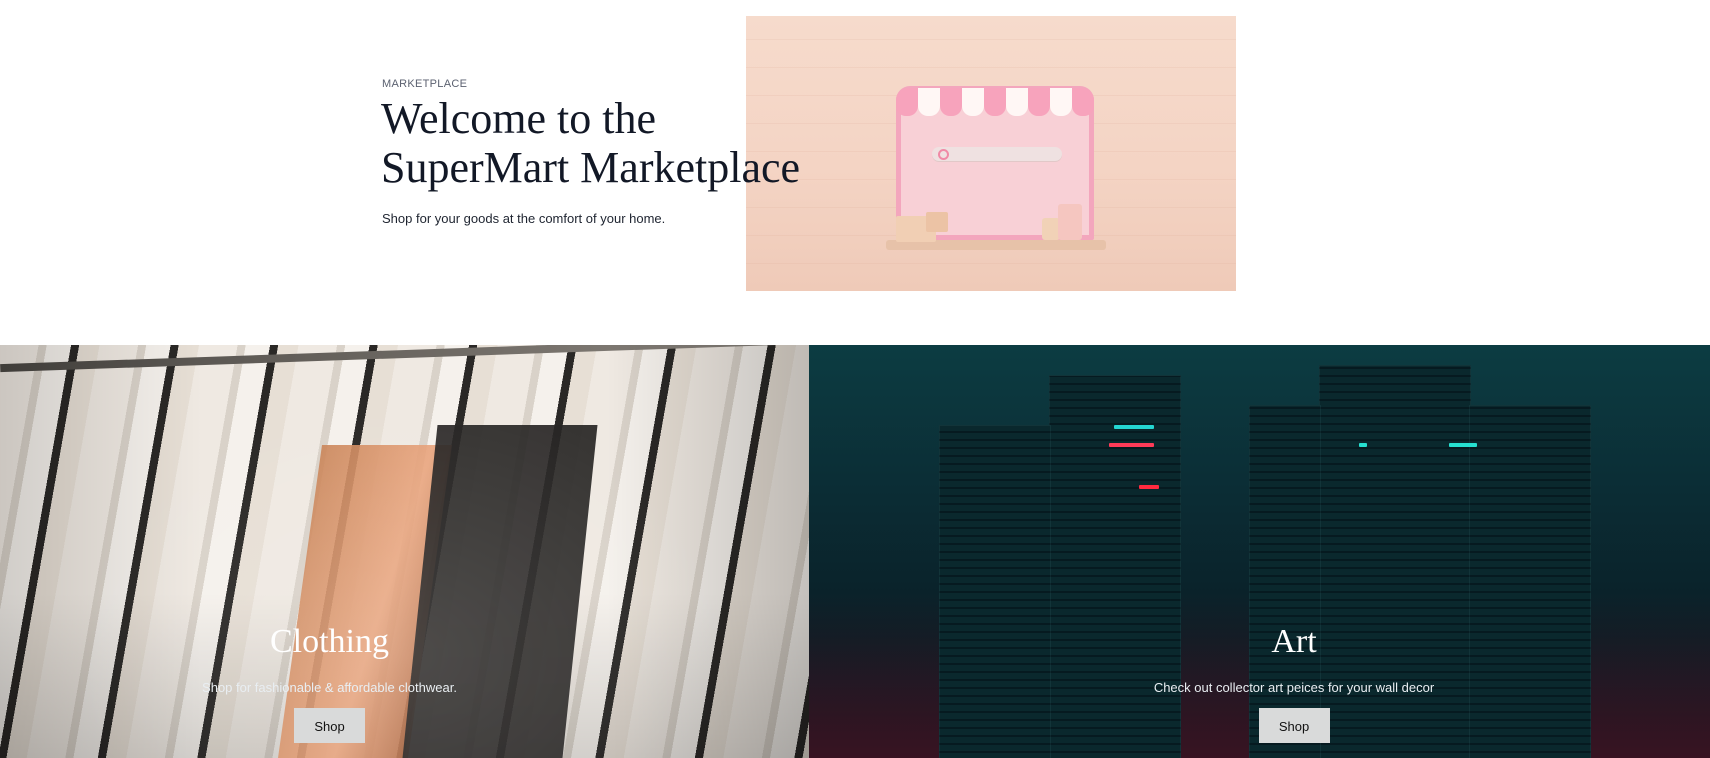  What do you see at coordinates (1294, 641) in the screenshot?
I see `art-title: Art` at bounding box center [1294, 641].